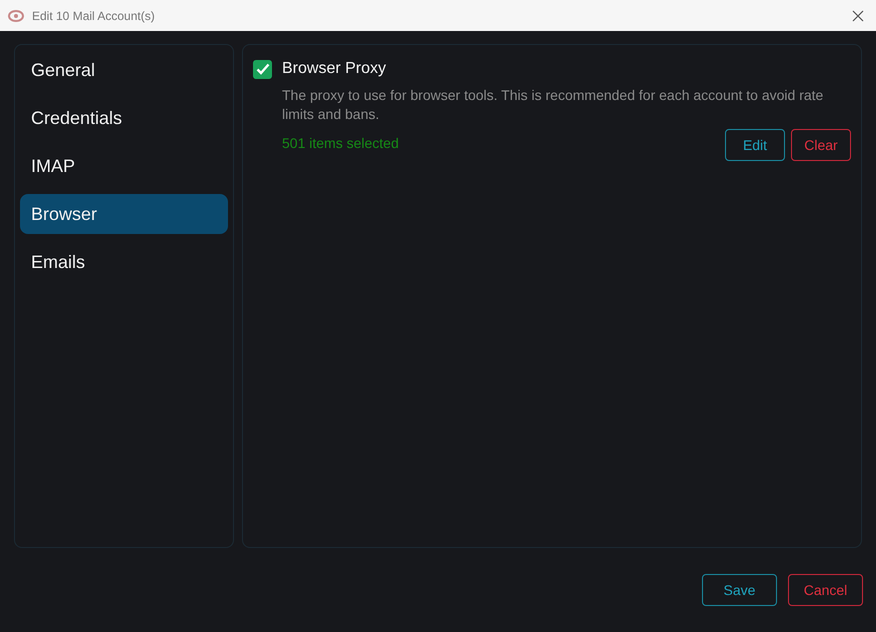 The height and width of the screenshot is (632, 876). Describe the element at coordinates (334, 69) in the screenshot. I see `setting-label: Browser Proxy` at that location.